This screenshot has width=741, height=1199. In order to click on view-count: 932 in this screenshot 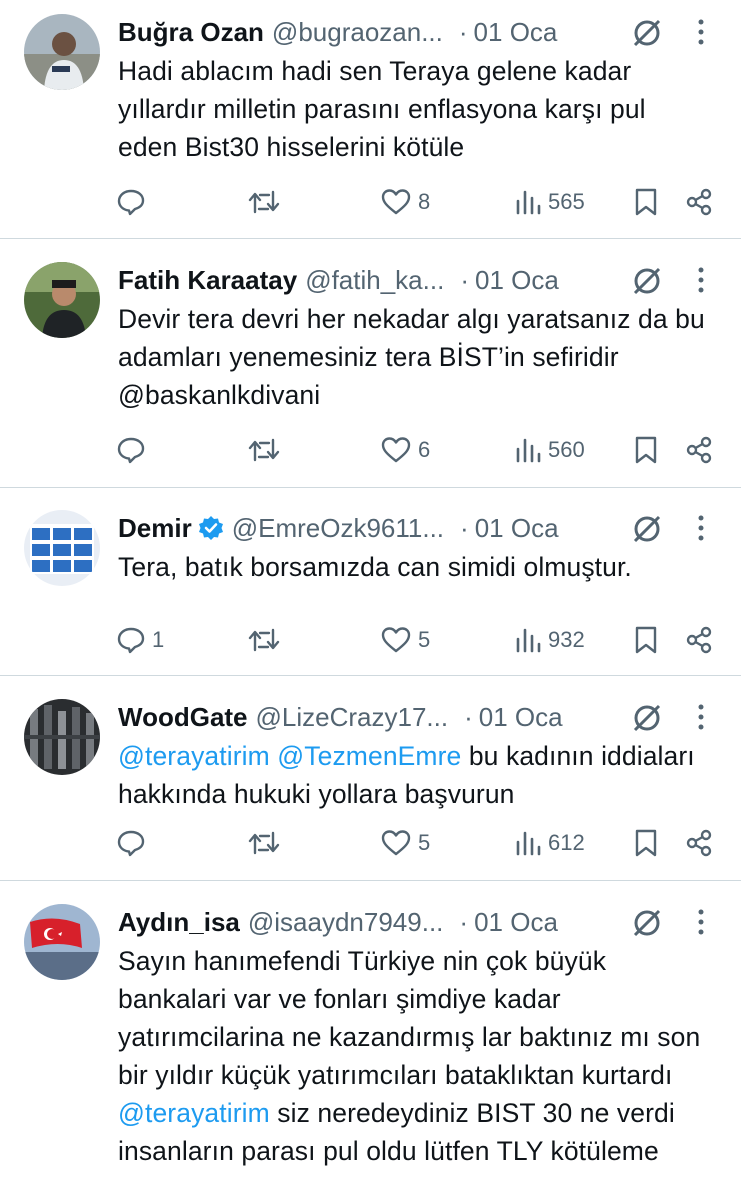, I will do `click(566, 639)`.